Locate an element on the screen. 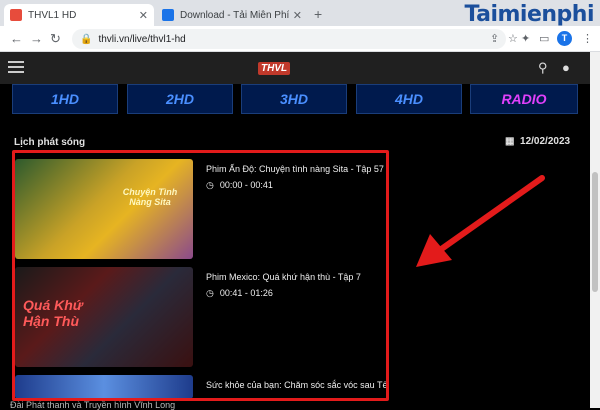  tab-thvl1-hd: THVL1 HD ✕ is located at coordinates (79, 15).